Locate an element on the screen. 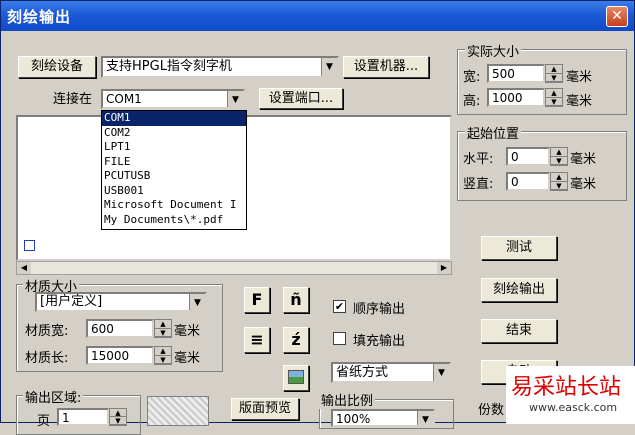 Image resolution: width=635 pixels, height=435 pixels. material-preset-select: [用户定义] ▼ is located at coordinates (121, 302).